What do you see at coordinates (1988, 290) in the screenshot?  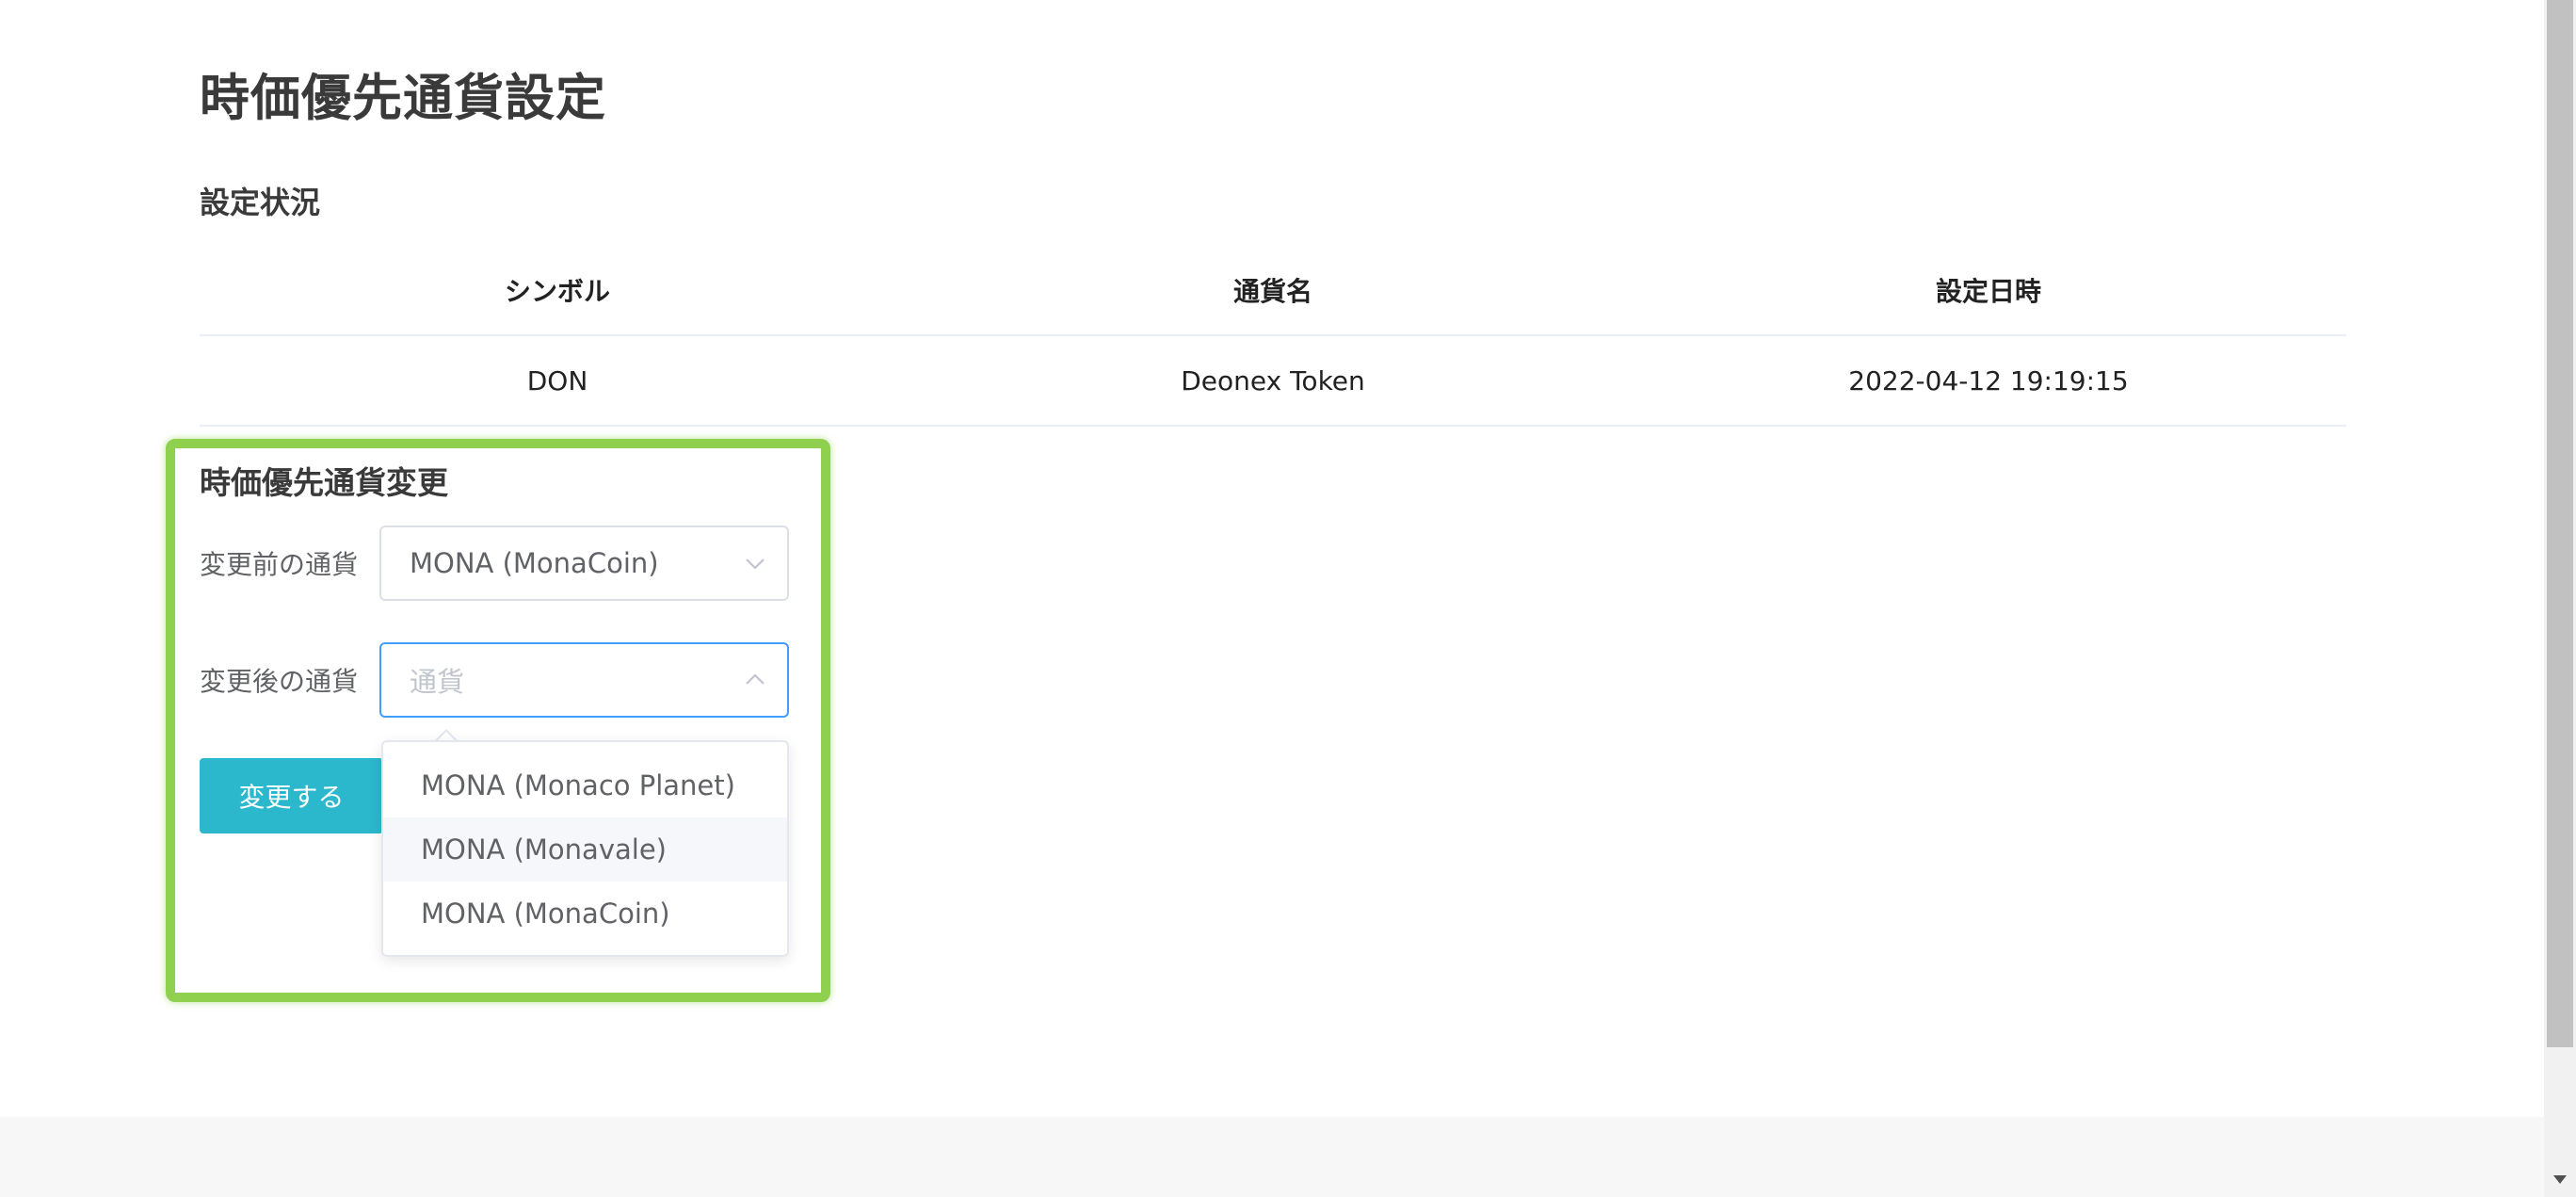 I see `column-header-set-datetime: 設定日時` at bounding box center [1988, 290].